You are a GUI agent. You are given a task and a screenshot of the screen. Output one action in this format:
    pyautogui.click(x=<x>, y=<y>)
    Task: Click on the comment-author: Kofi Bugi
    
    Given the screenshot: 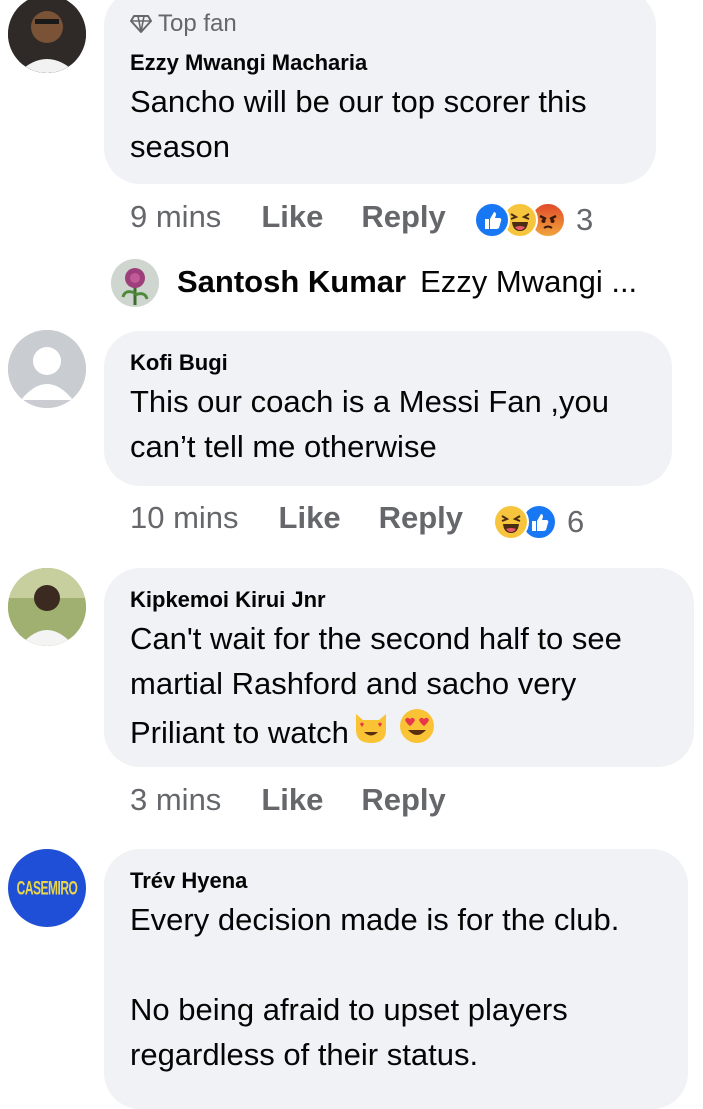 What is the action you would take?
    pyautogui.click(x=179, y=363)
    